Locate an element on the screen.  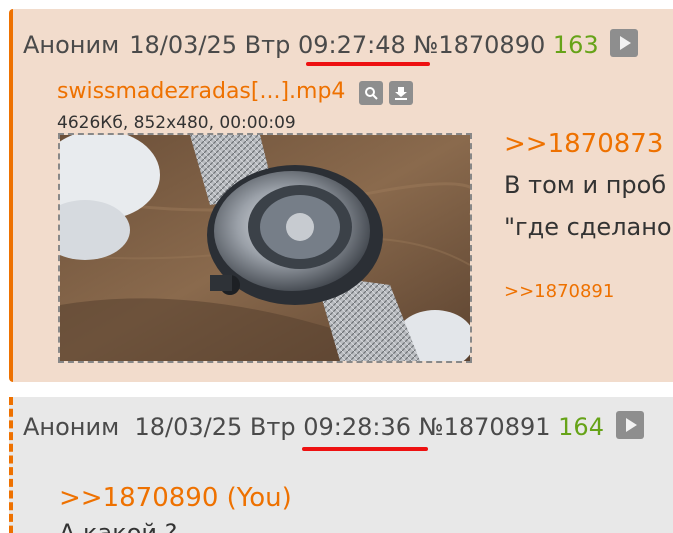
attachment-actions is located at coordinates (386, 93).